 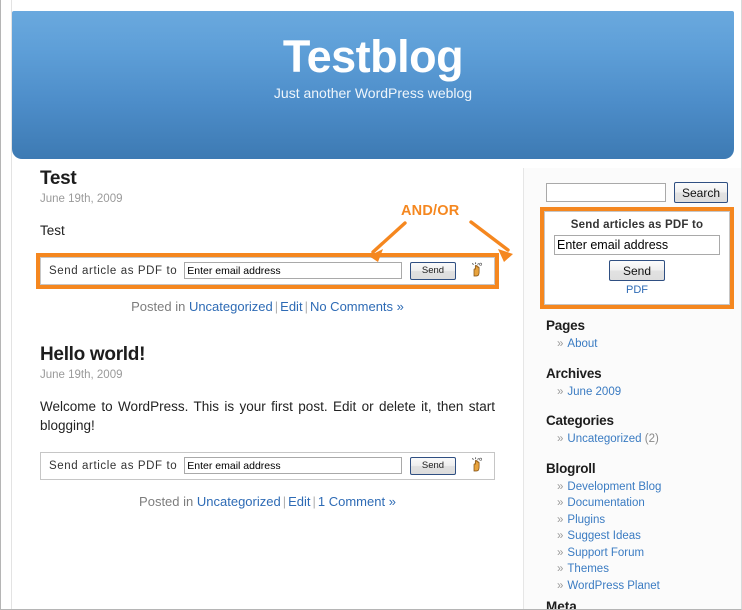 What do you see at coordinates (646, 392) in the screenshot?
I see `list-item: » June 2009` at bounding box center [646, 392].